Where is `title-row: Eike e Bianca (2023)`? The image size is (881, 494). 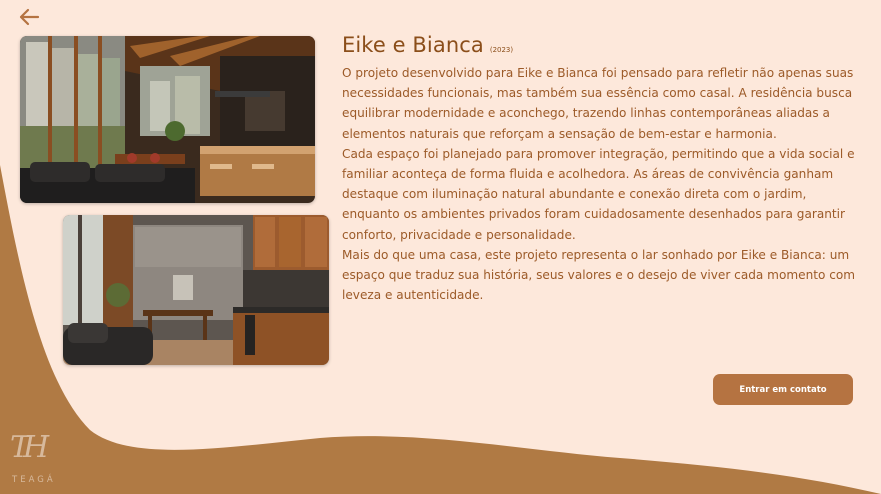 title-row: Eike e Bianca (2023) is located at coordinates (602, 45).